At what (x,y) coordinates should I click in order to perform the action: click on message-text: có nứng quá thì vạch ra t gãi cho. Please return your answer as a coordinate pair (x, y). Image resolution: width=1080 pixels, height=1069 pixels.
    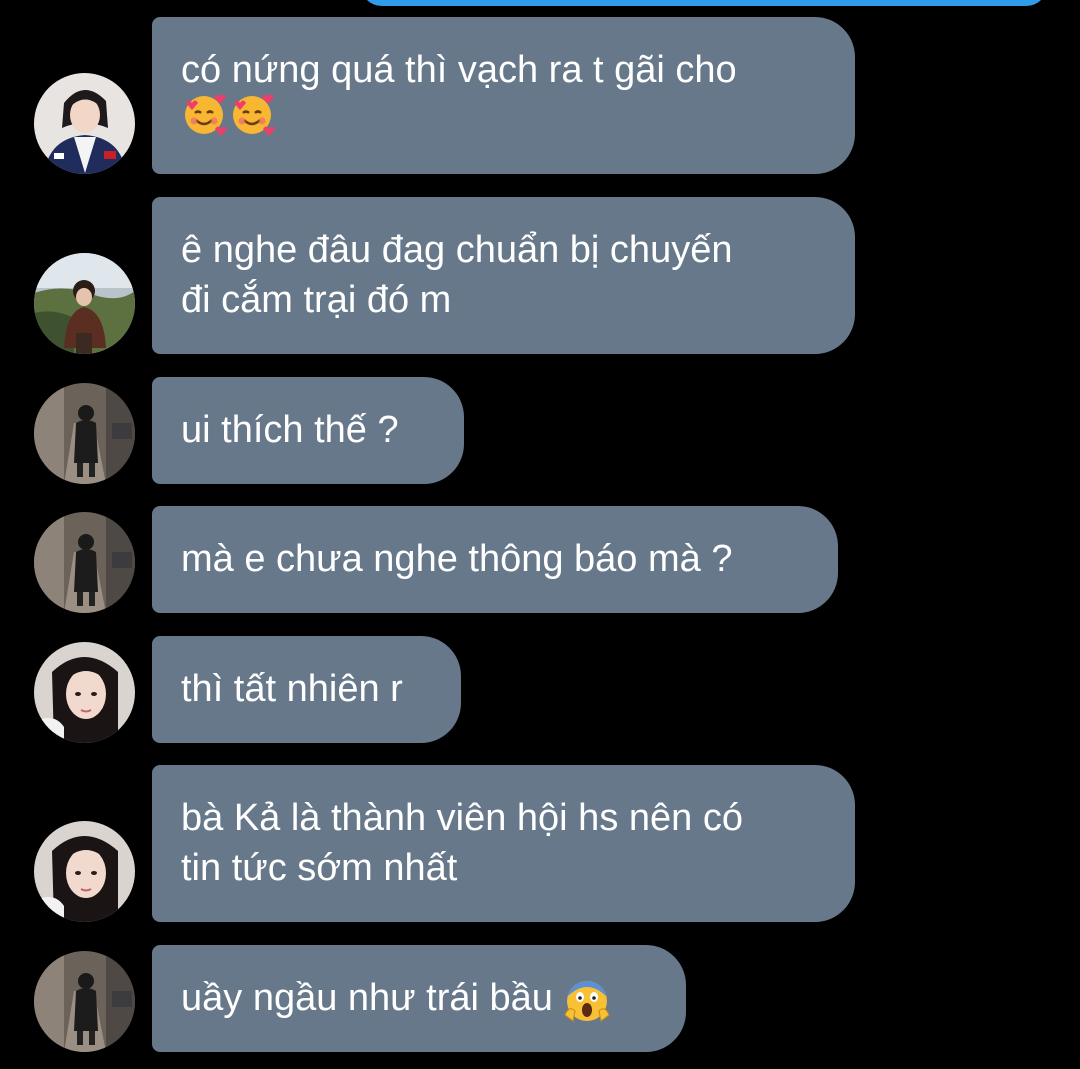
    Looking at the image, I should click on (459, 70).